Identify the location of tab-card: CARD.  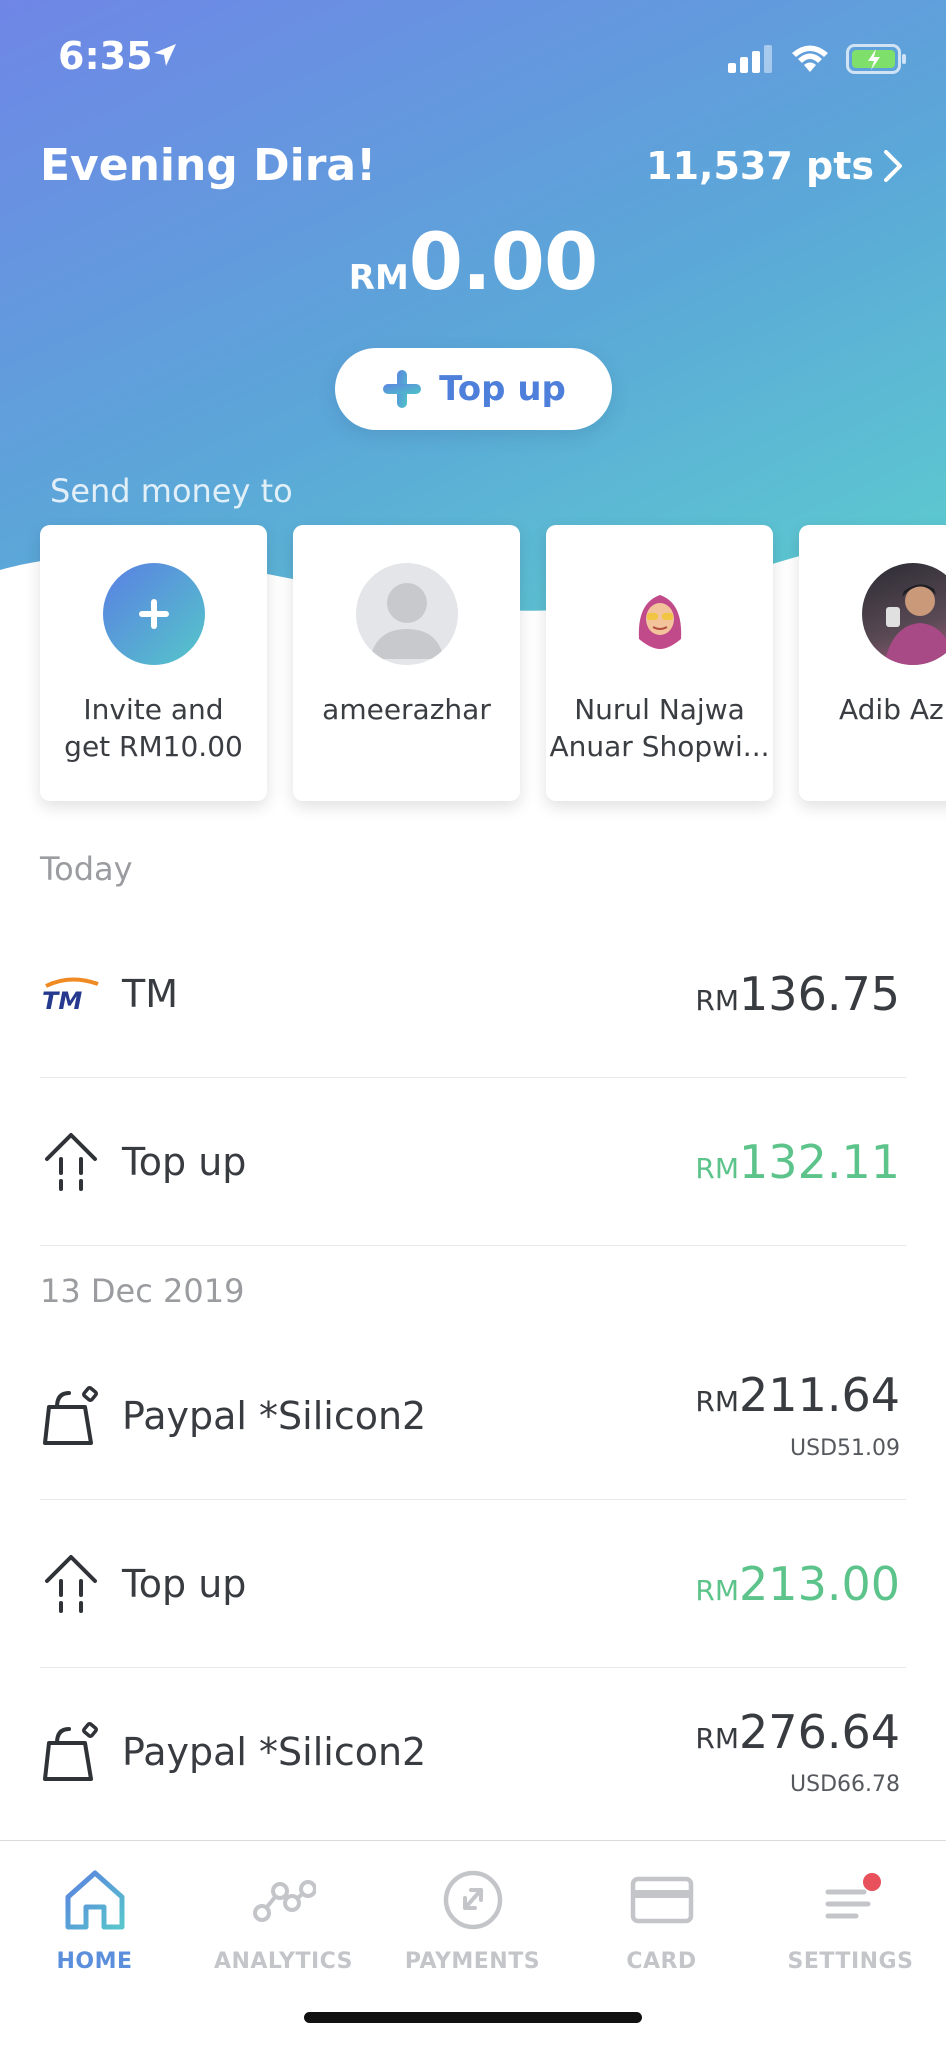
(661, 1916).